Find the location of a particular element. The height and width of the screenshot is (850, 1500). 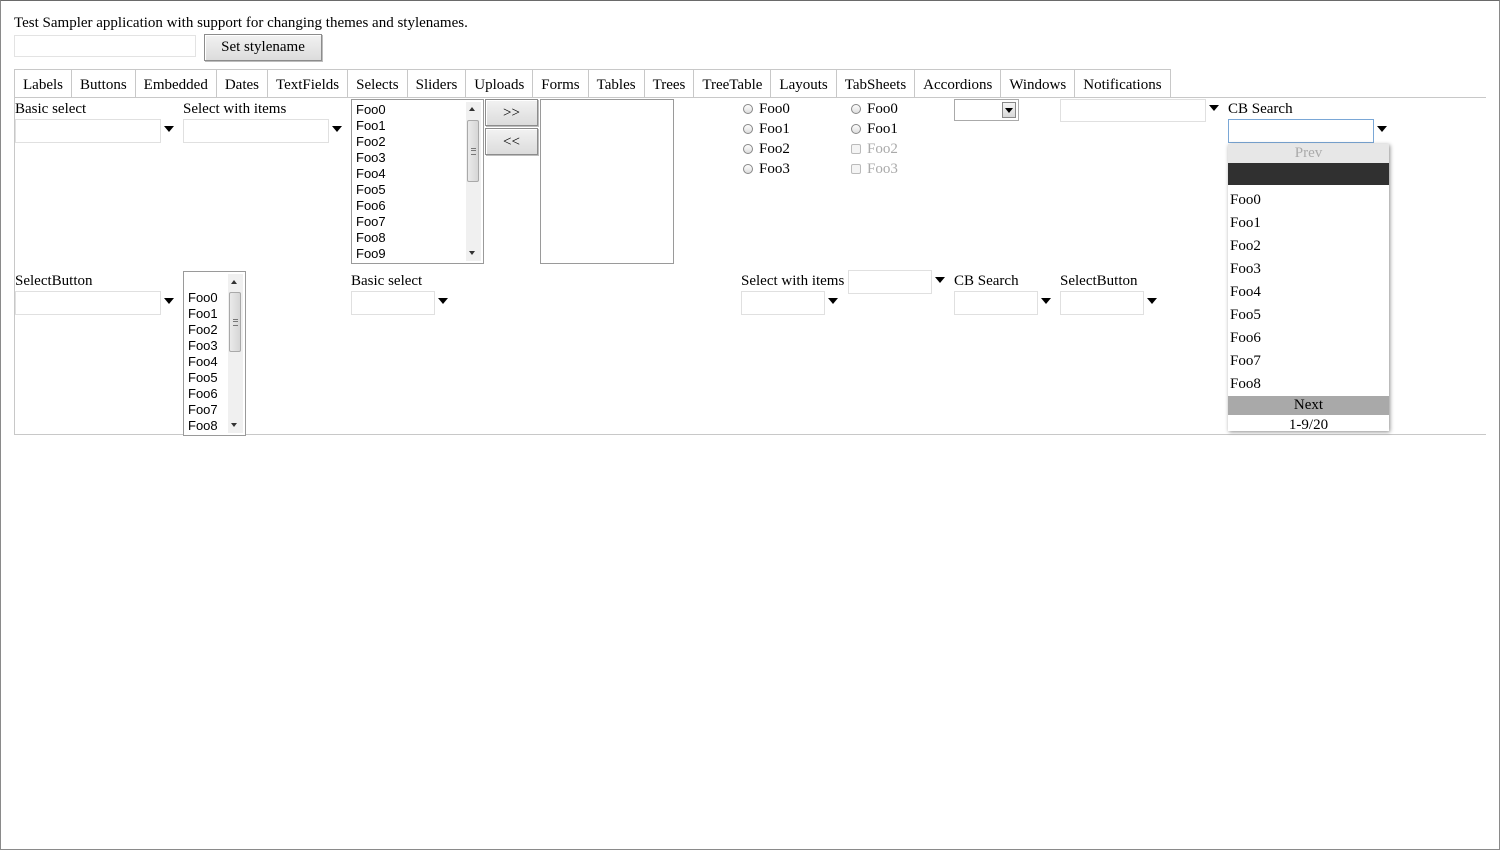

selectbutton-2-label: SelectButton is located at coordinates (1099, 281).